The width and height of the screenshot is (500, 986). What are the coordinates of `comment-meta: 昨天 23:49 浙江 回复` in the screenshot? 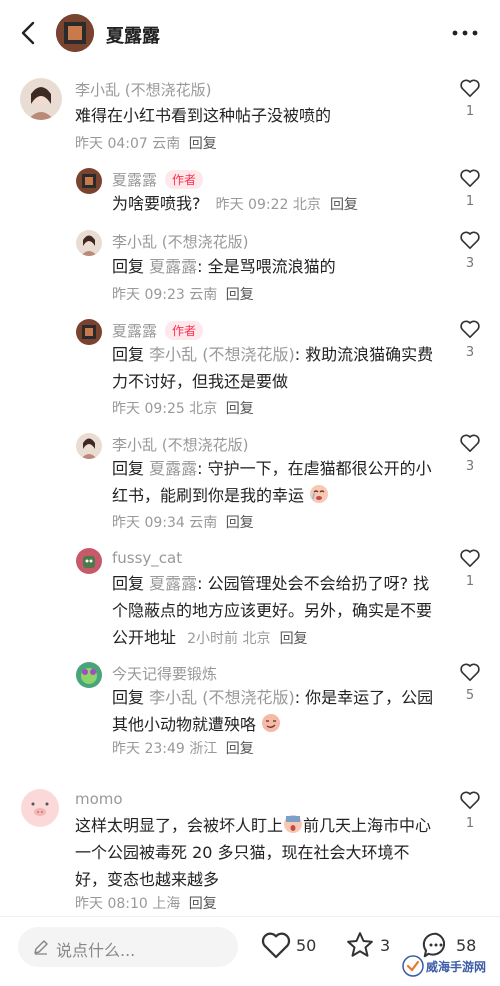 It's located at (183, 748).